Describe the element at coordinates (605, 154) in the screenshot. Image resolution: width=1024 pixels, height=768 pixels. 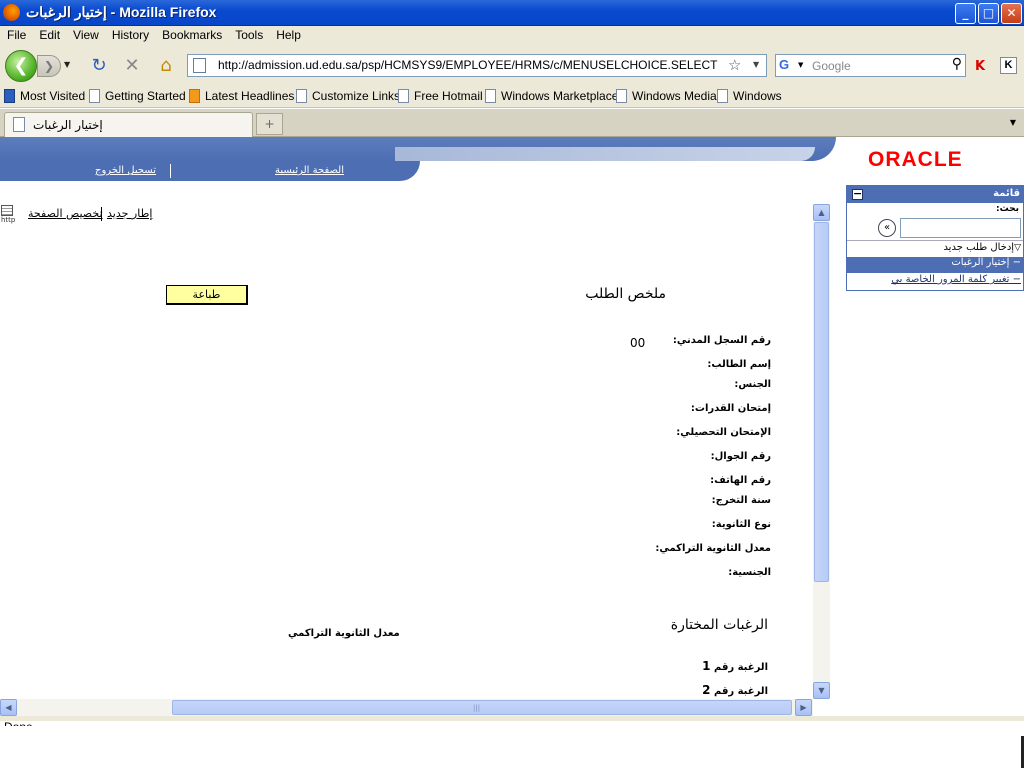
I see `header-band-light` at that location.